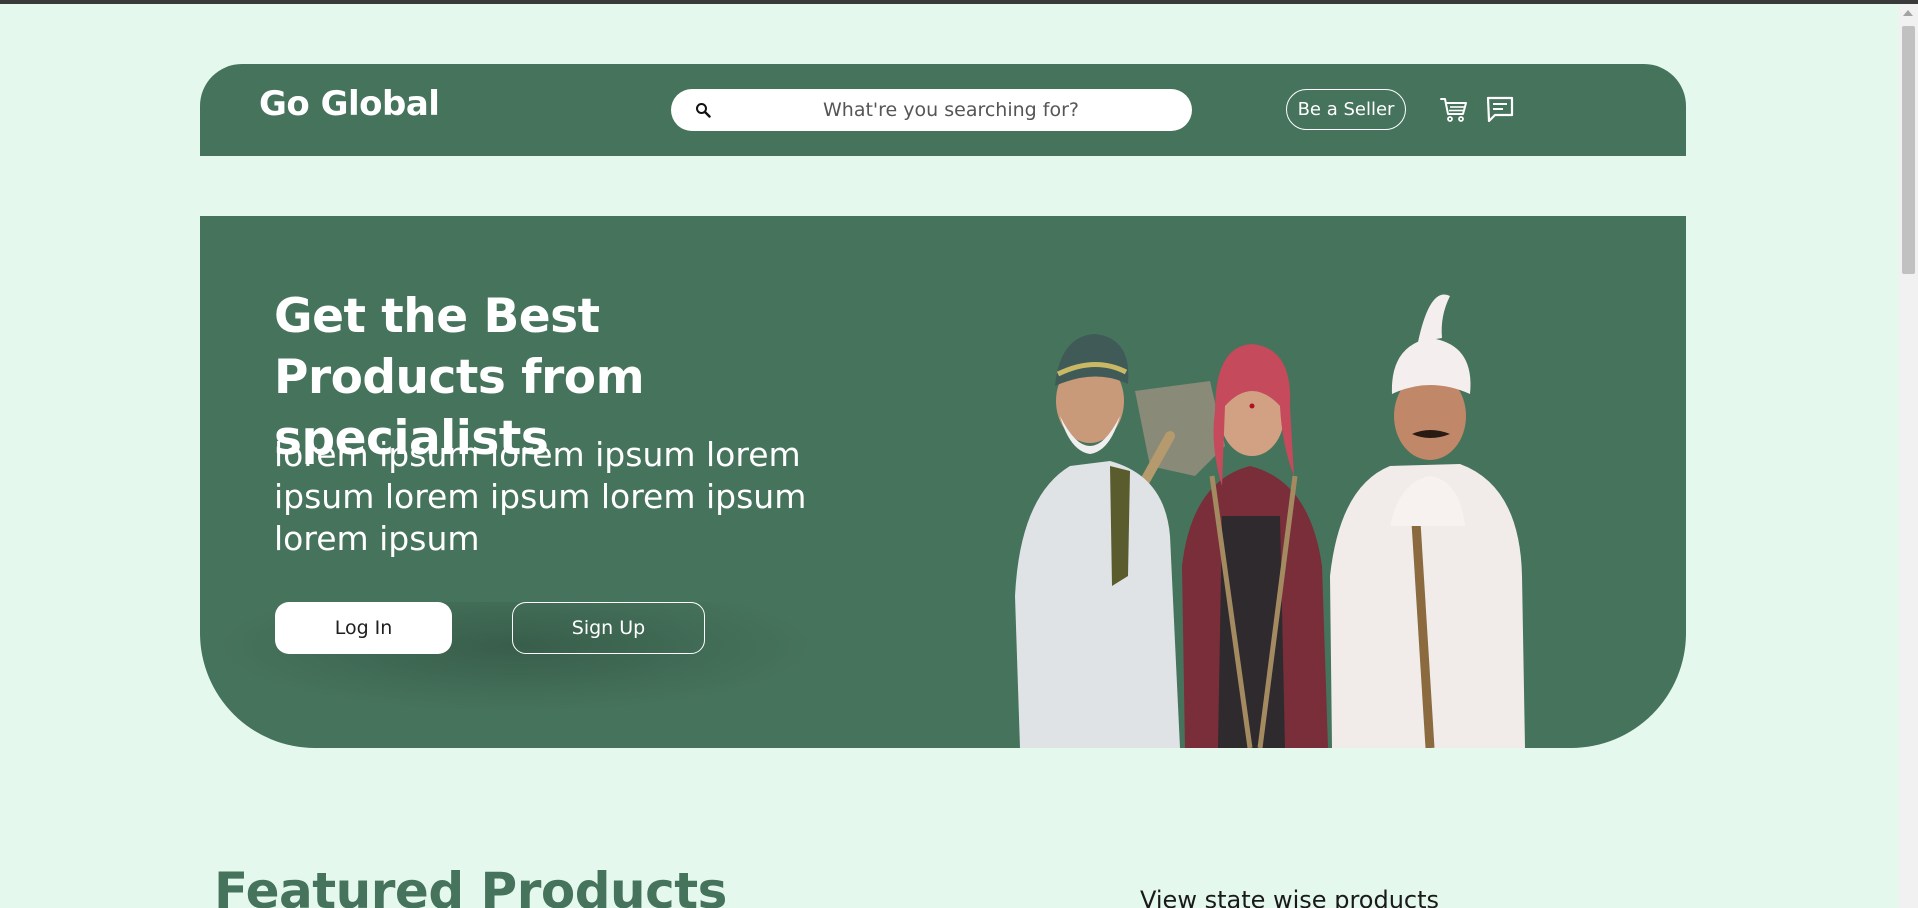  I want to click on be-a-seller-button: Be a Seller, so click(1346, 109).